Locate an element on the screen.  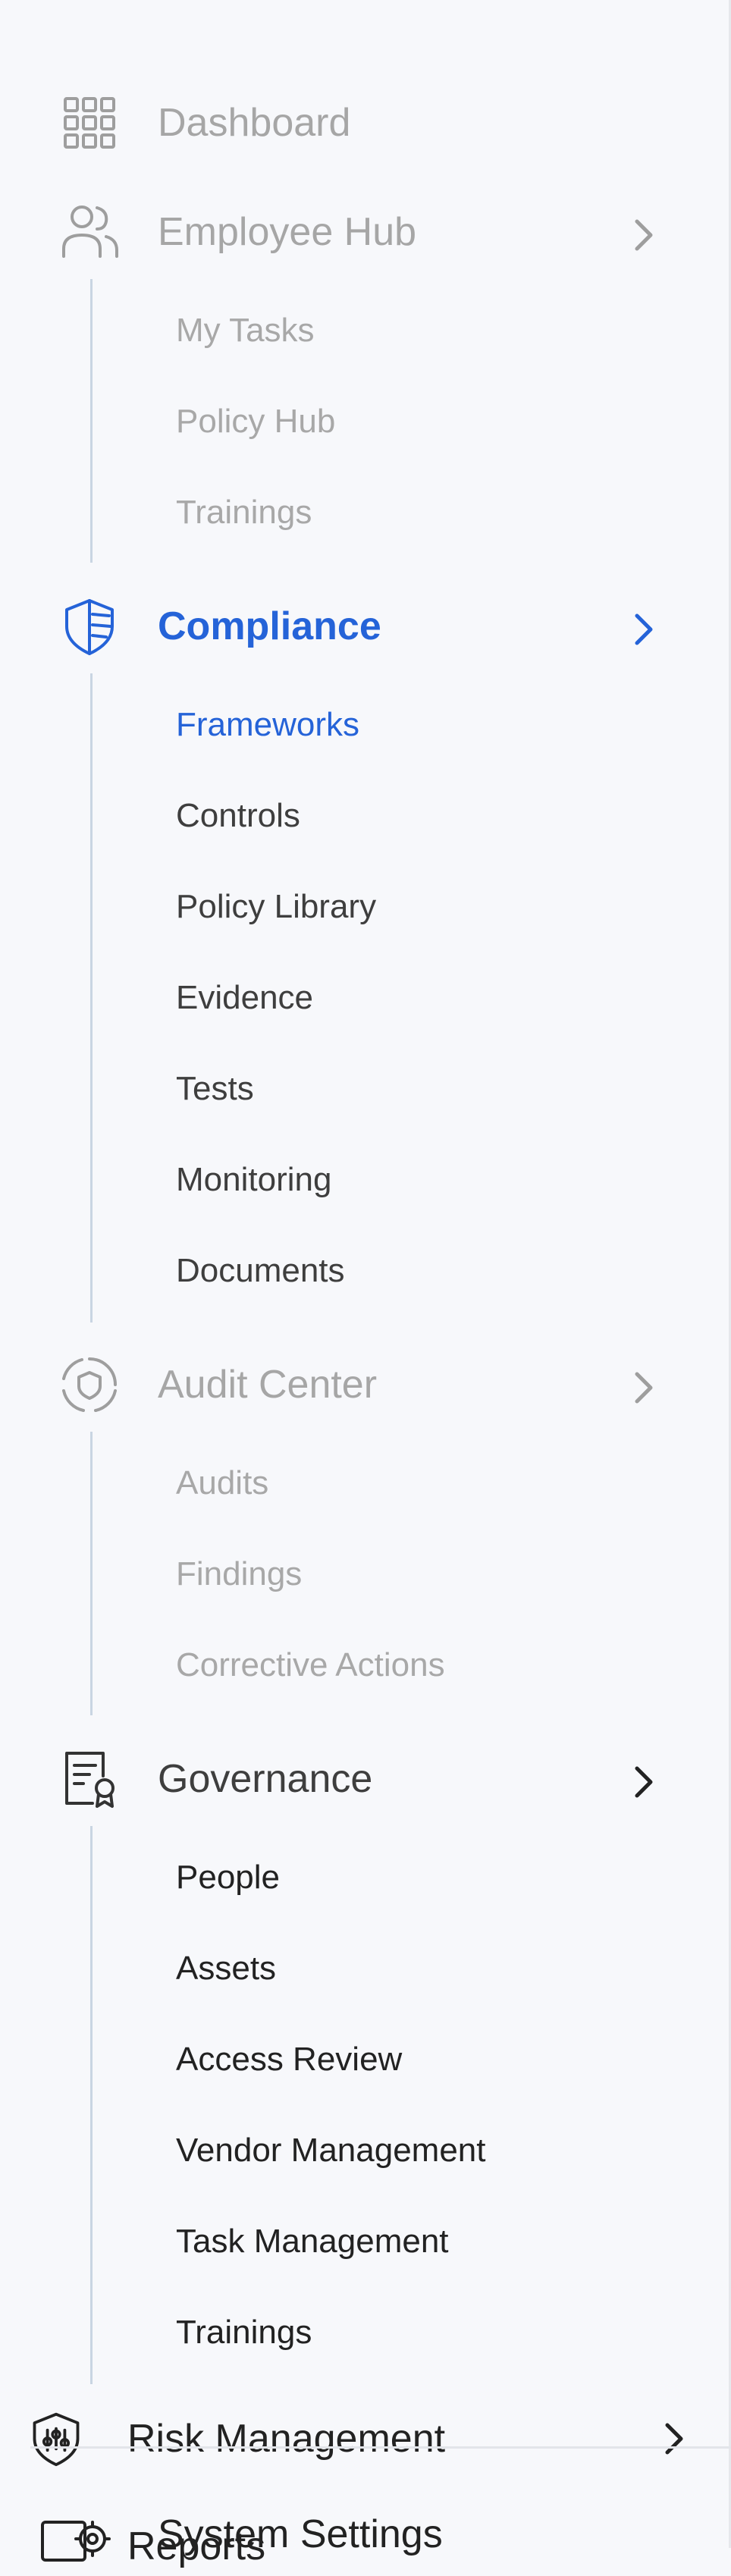
governance-item-task-management: Task Management is located at coordinates (312, 2241).